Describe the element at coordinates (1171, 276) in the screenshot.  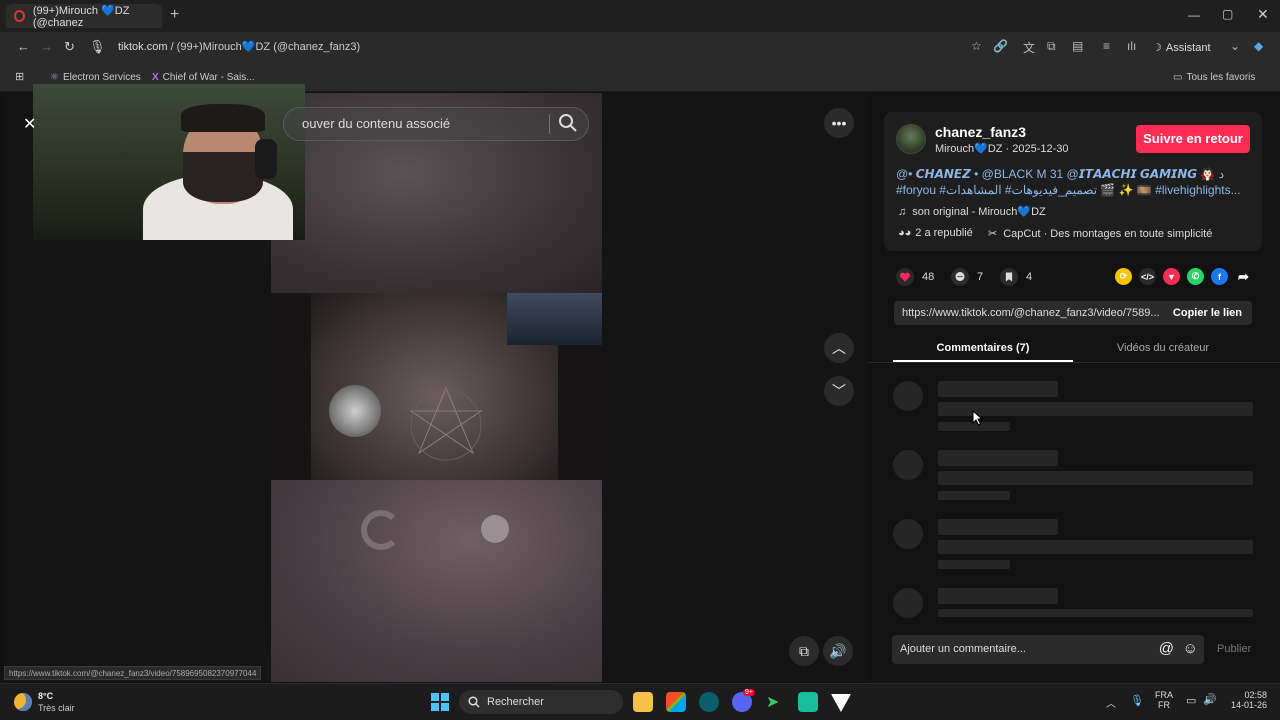
I see `send-share-icon: ▼` at that location.